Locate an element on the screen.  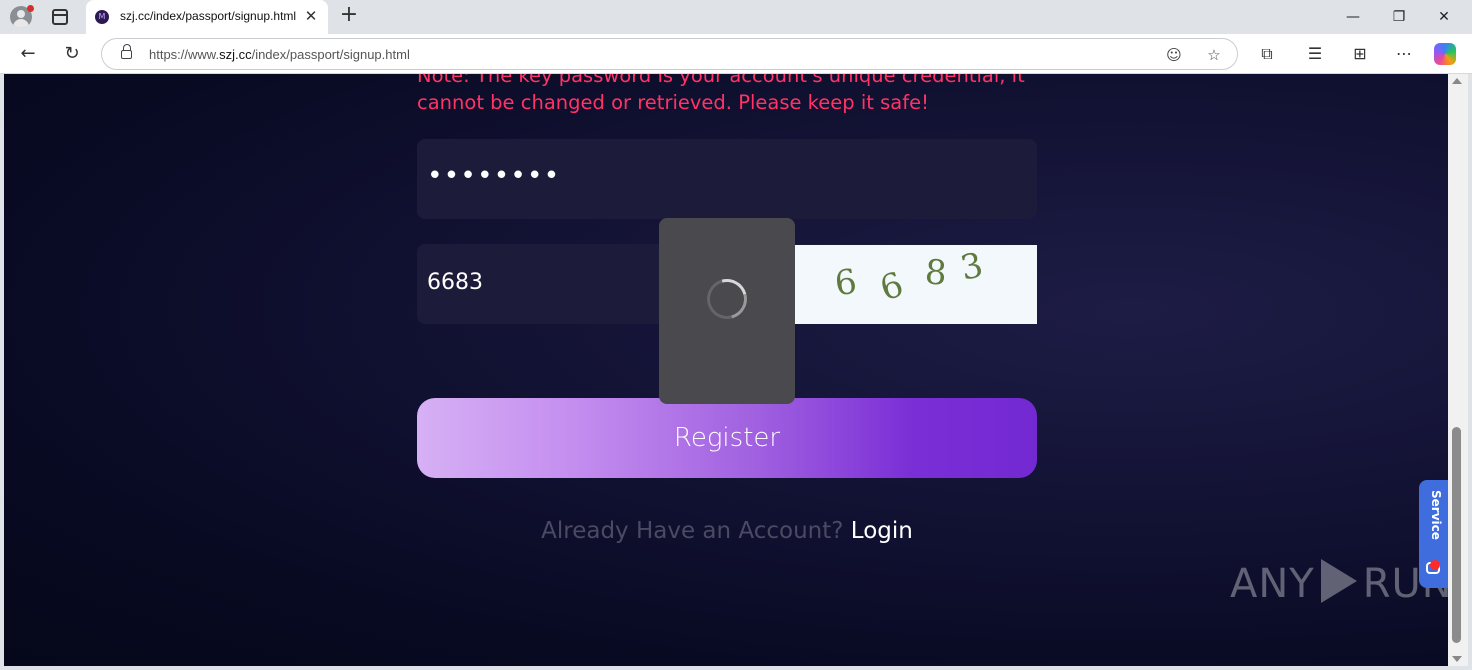
service-button: Service is located at coordinates (1433, 534).